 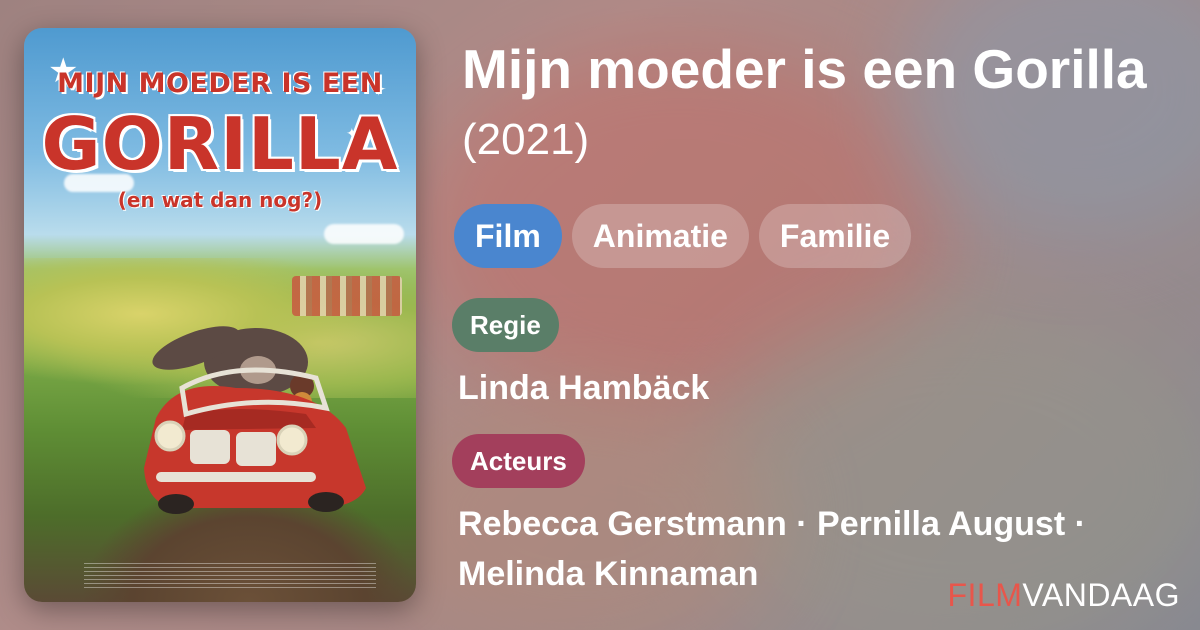 I want to click on tag-familie: Familie, so click(x=835, y=236).